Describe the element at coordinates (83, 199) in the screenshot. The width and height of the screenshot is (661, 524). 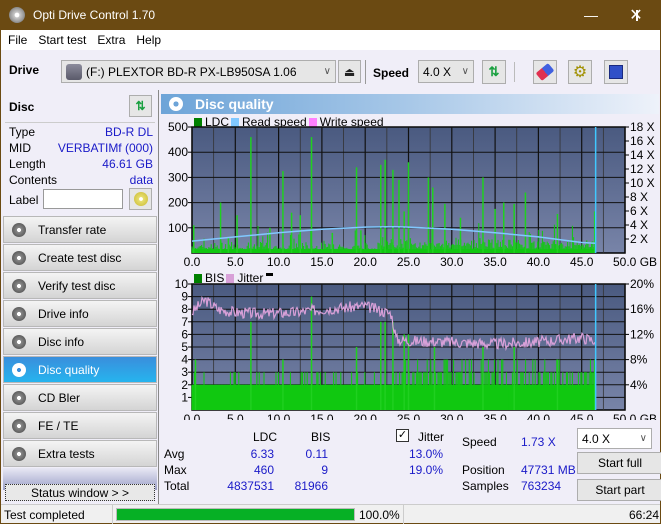
I see `label-input` at that location.